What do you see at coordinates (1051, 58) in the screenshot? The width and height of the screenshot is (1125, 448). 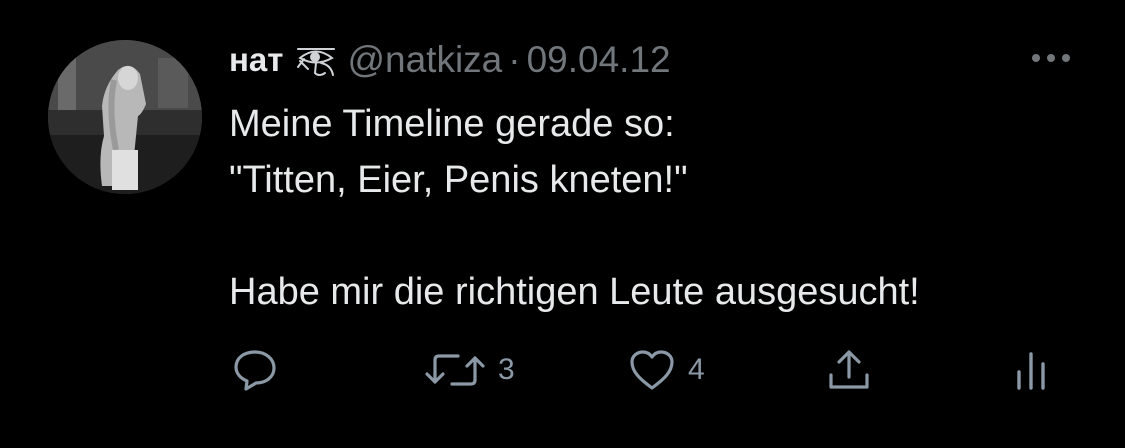 I see `more-dots-icon` at bounding box center [1051, 58].